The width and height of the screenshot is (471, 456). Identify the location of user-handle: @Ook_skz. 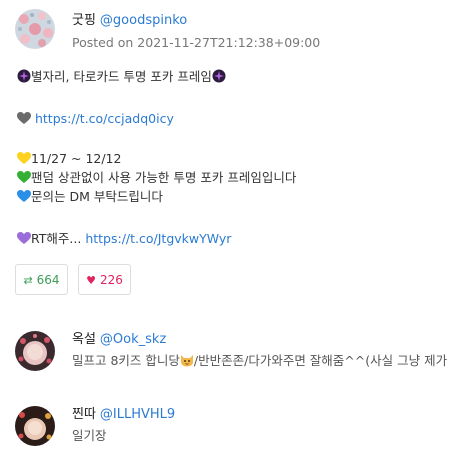
(133, 339).